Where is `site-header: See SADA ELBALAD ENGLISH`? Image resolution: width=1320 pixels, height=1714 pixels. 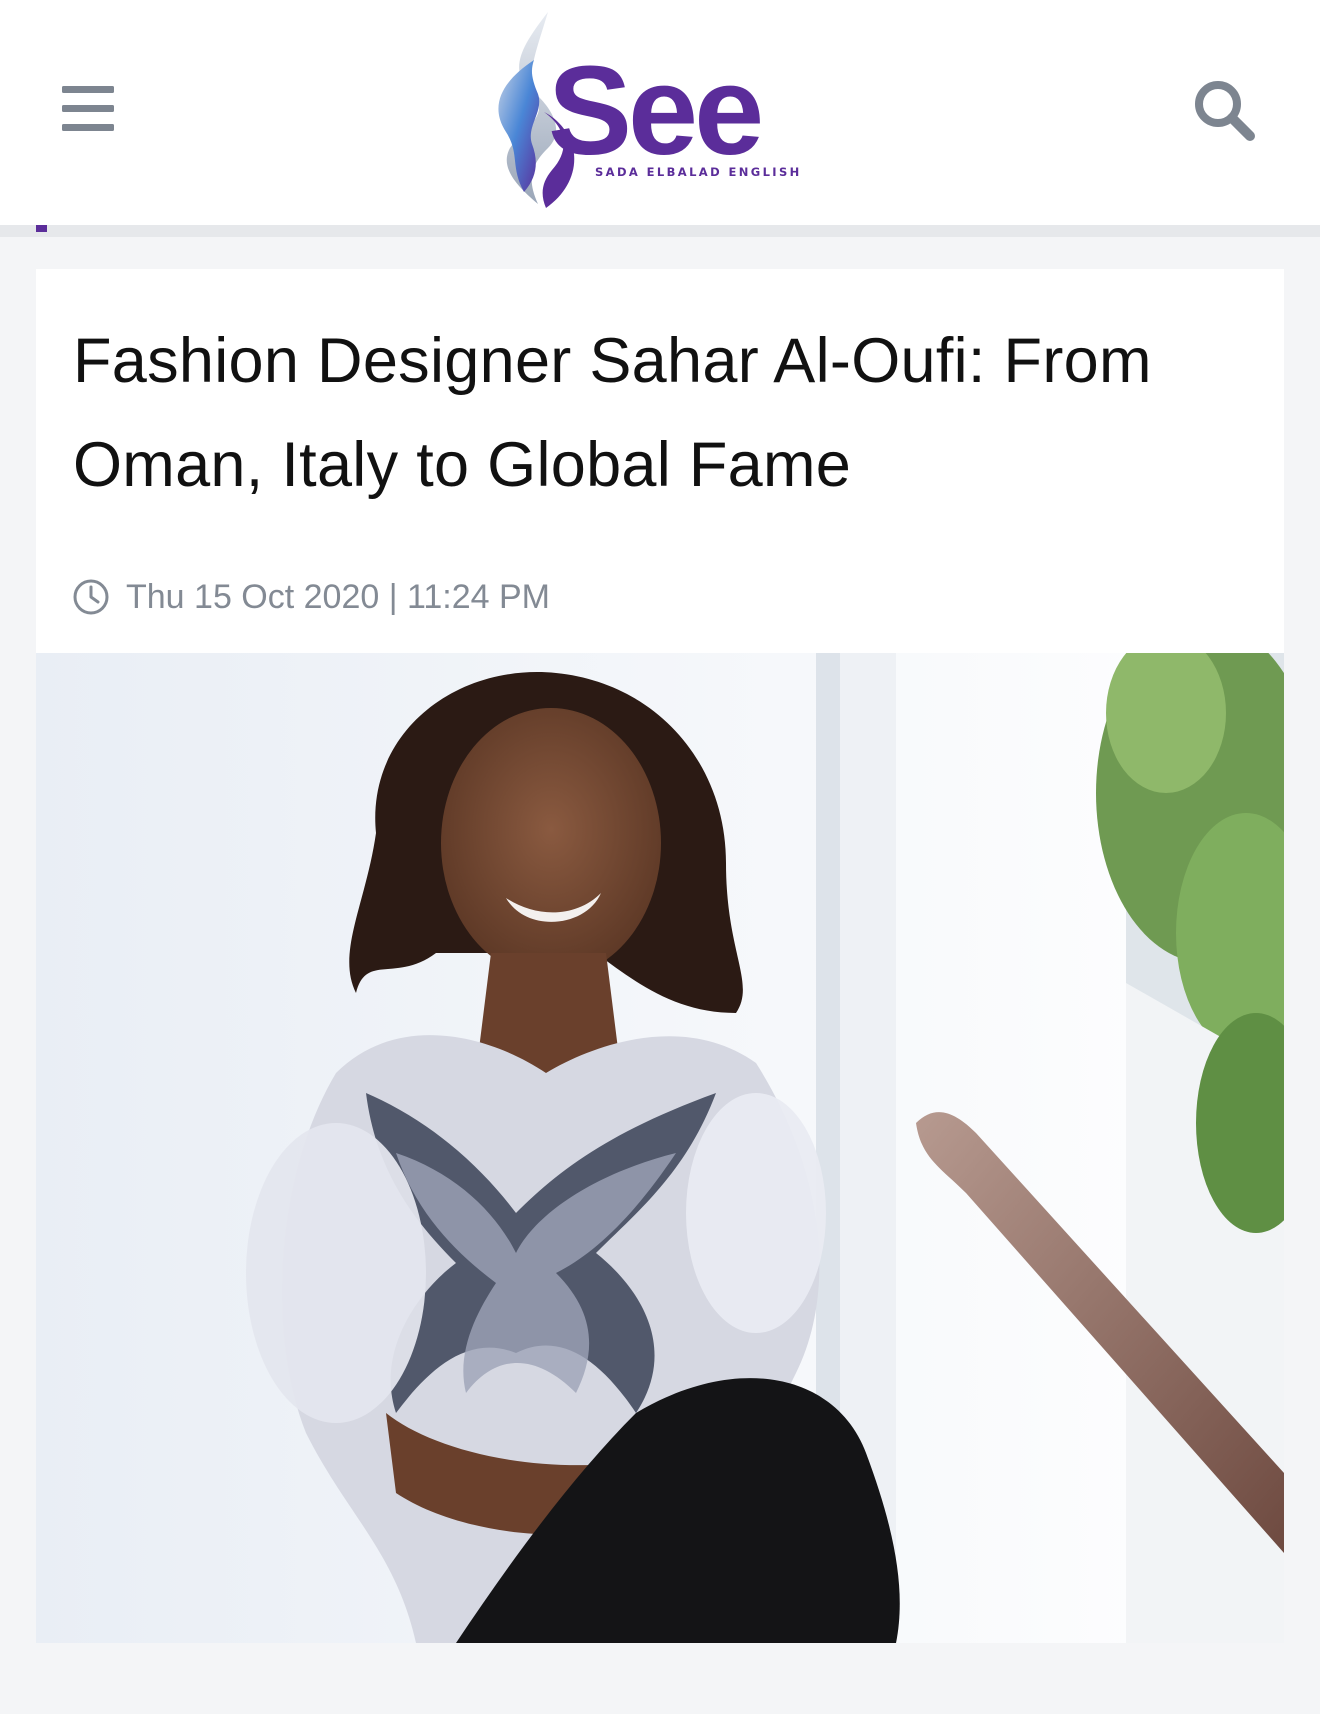 site-header: See SADA ELBALAD ENGLISH is located at coordinates (660, 112).